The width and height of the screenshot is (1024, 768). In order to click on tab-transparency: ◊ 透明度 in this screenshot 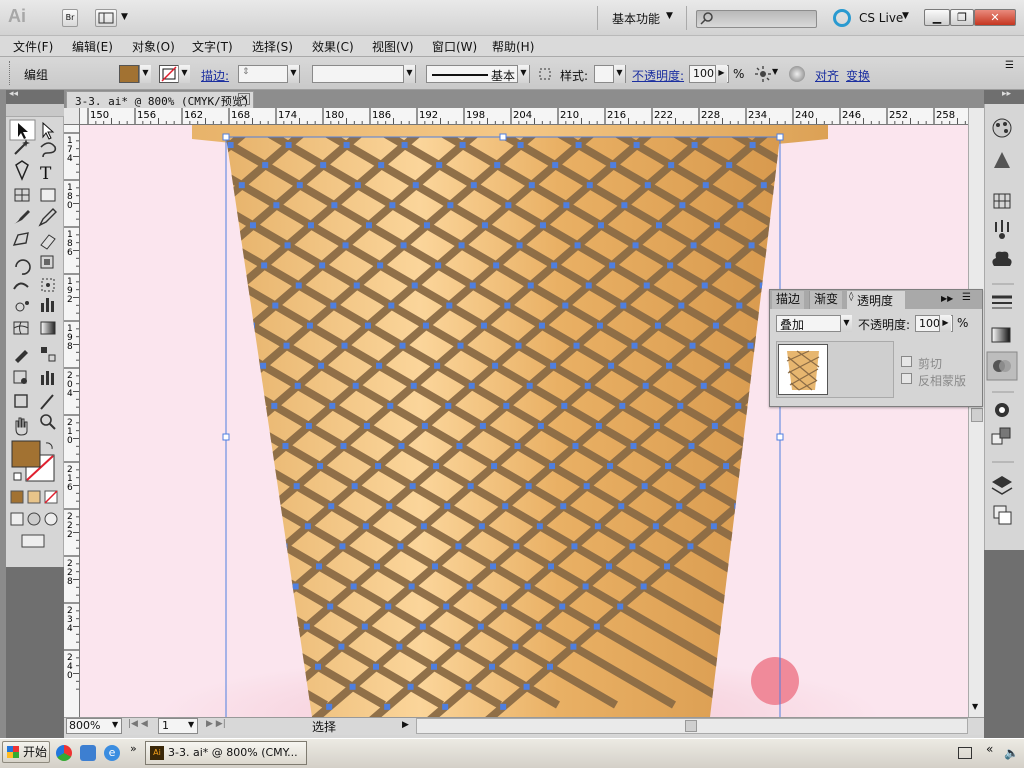, I will do `click(876, 300)`.